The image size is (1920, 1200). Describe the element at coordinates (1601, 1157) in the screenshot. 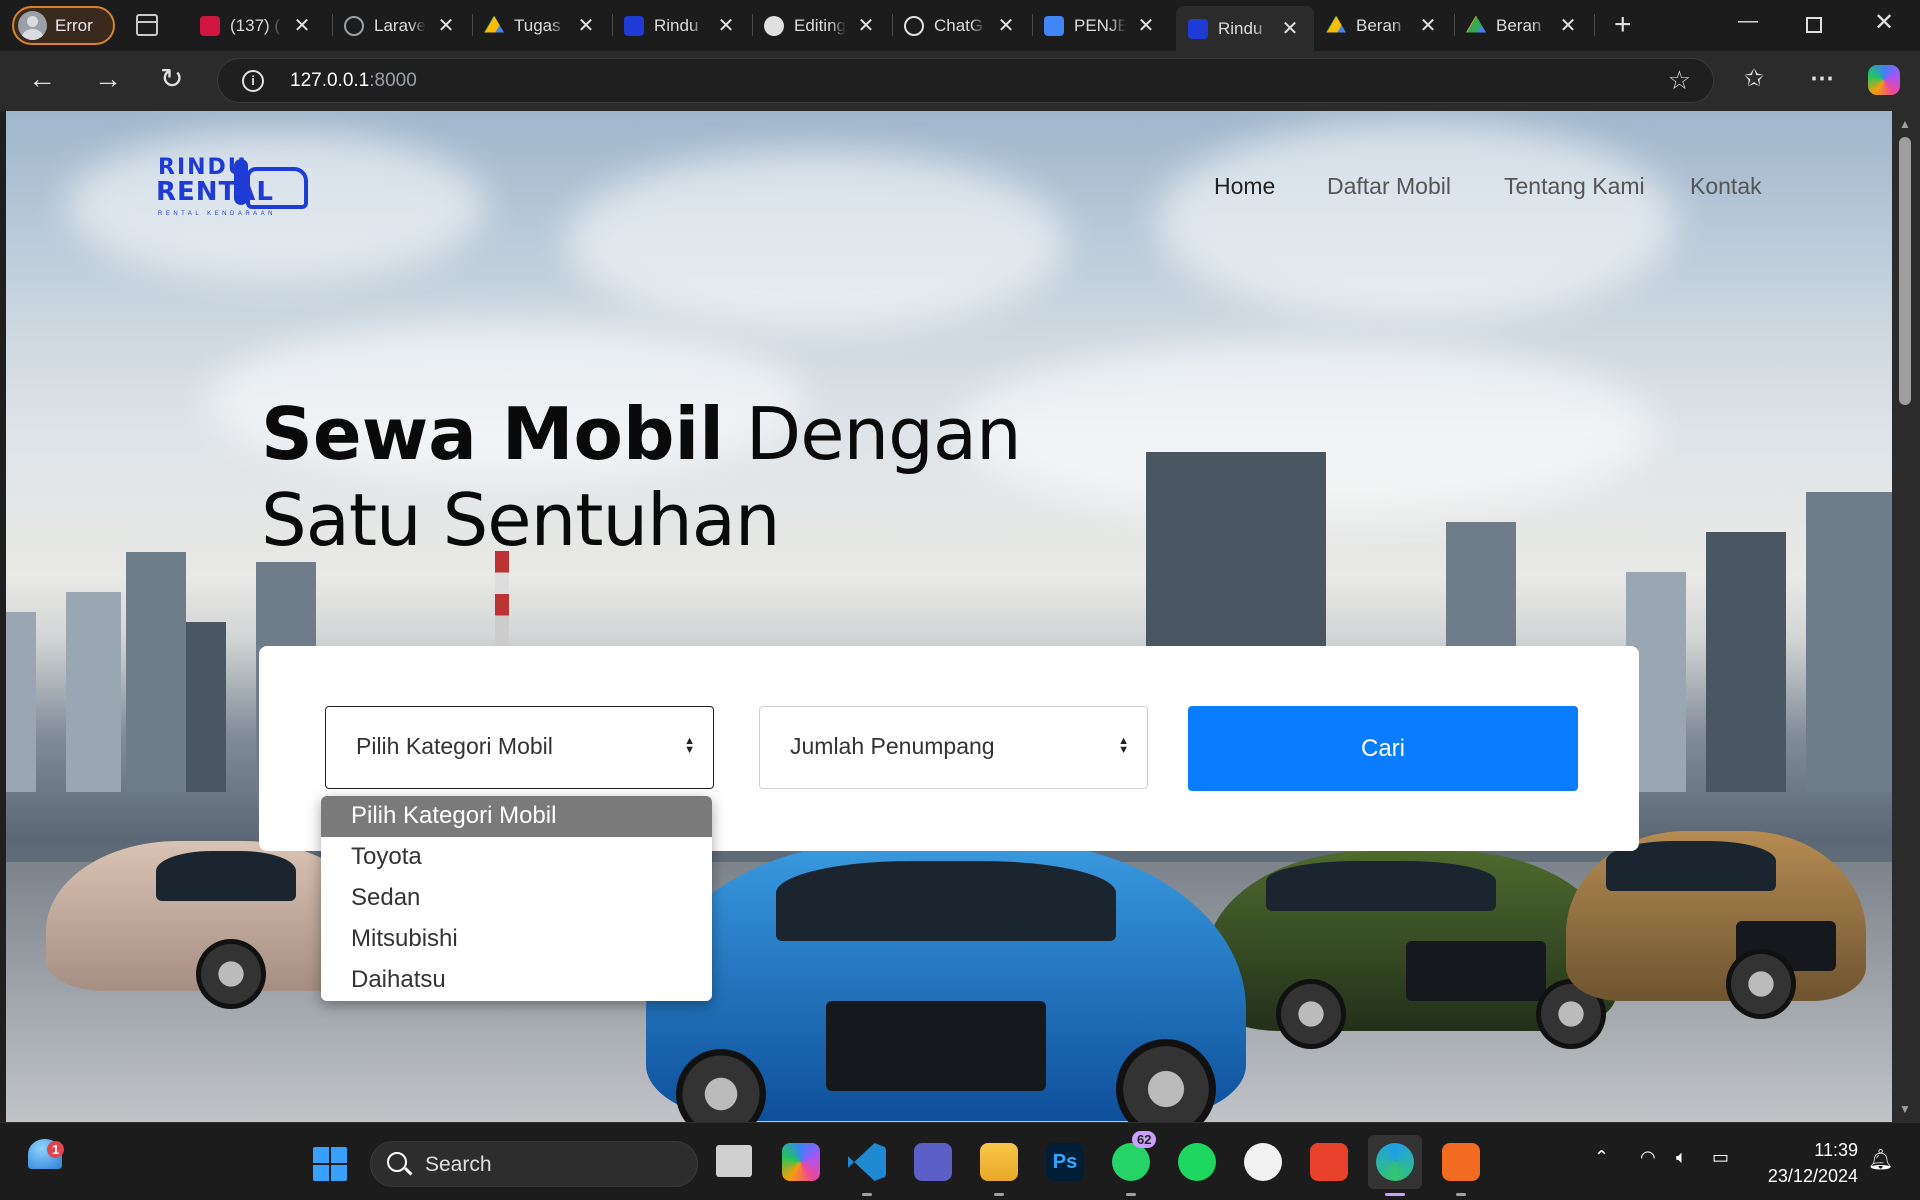

I see `tray-chevron-icon: ⌃` at that location.